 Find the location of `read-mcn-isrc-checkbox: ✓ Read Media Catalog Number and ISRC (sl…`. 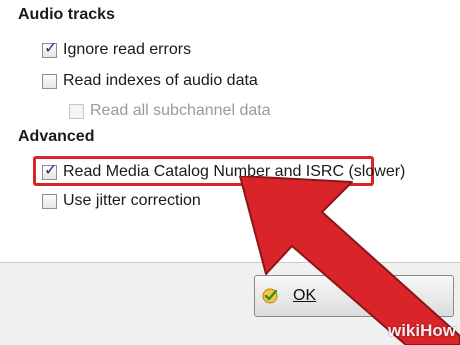

read-mcn-isrc-checkbox: ✓ Read Media Catalog Number and ISRC (sl… is located at coordinates (224, 171).